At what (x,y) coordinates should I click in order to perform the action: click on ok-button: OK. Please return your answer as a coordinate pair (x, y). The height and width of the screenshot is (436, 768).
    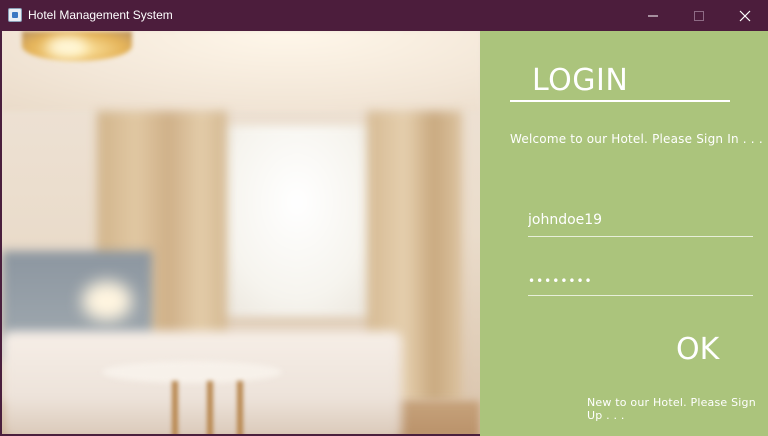
    Looking at the image, I should click on (697, 349).